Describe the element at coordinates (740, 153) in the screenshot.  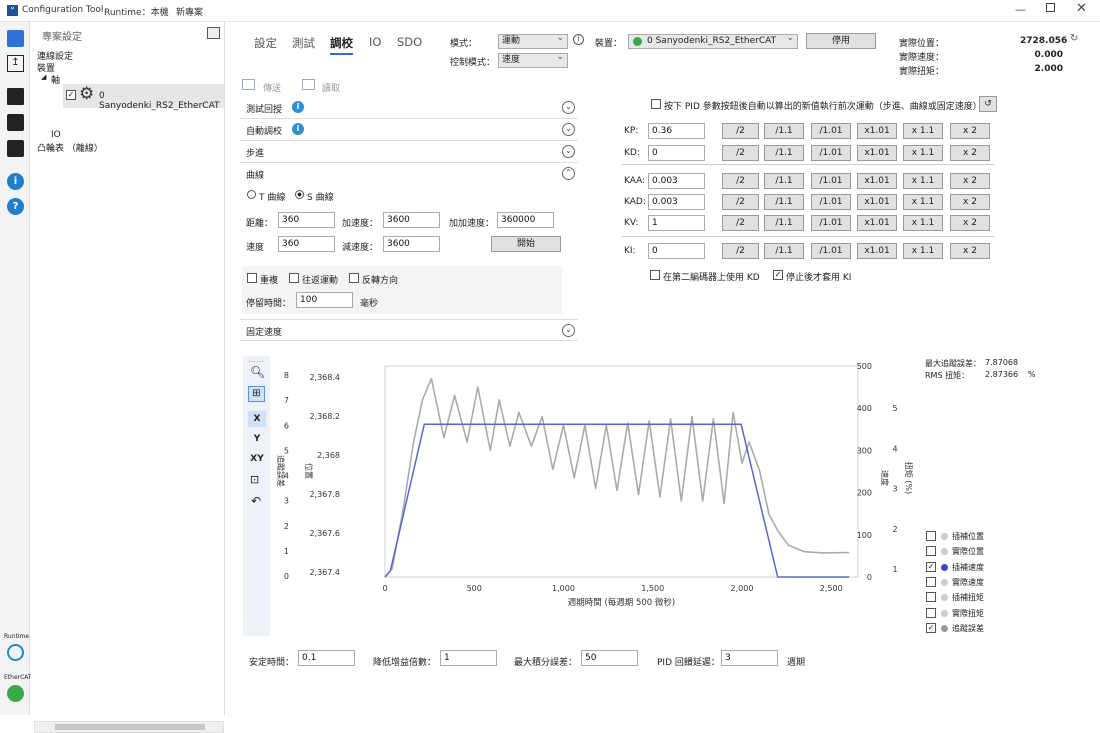
I see `kd-scale-button: /2` at that location.